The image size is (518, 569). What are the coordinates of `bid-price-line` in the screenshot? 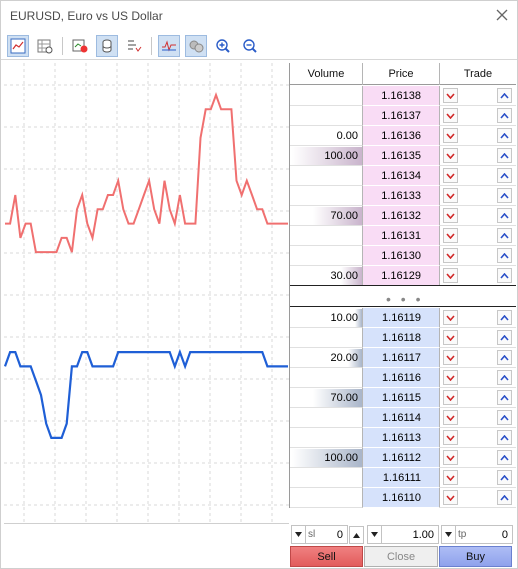 It's located at (145, 393).